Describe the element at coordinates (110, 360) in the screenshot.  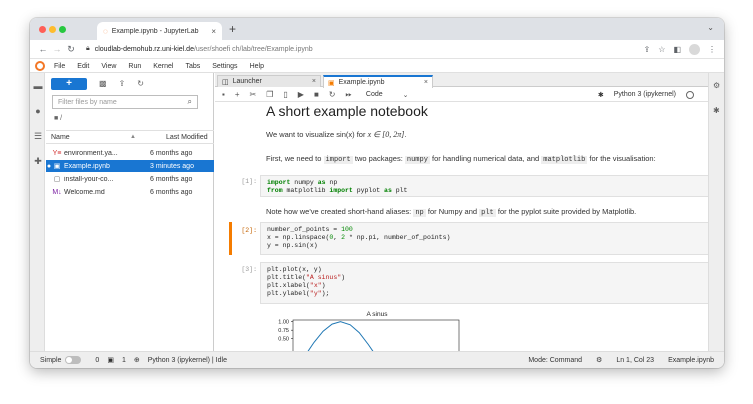
I see `terminal-icon: ▣` at that location.